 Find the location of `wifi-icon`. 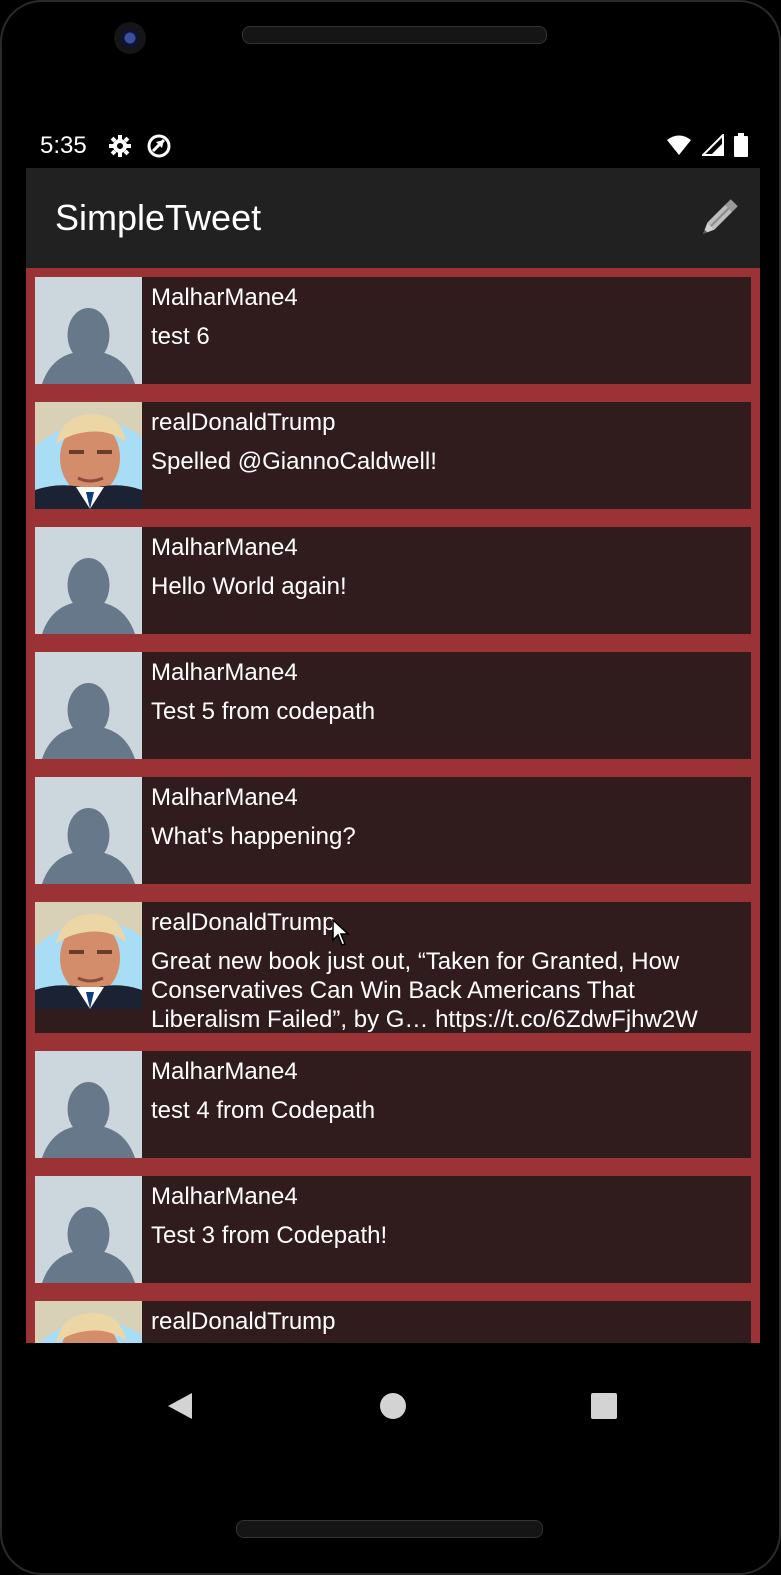

wifi-icon is located at coordinates (679, 145).